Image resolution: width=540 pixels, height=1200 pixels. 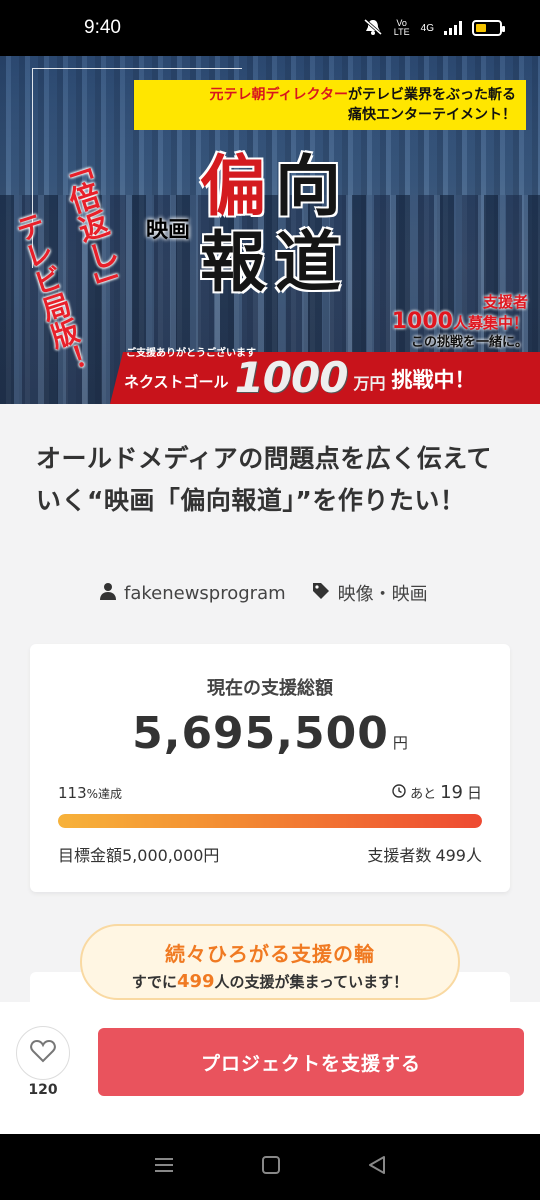 I want to click on bottom-action-bar: 120 プロジェクトを支援する, so click(x=270, y=1068).